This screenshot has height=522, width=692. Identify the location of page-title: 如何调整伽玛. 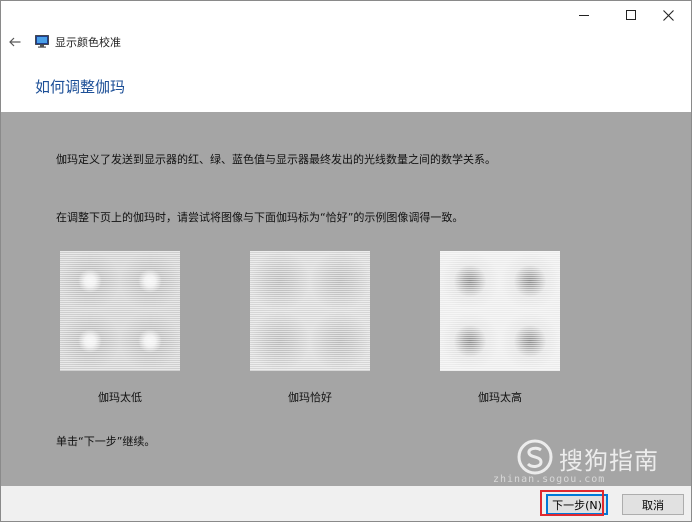
(80, 87).